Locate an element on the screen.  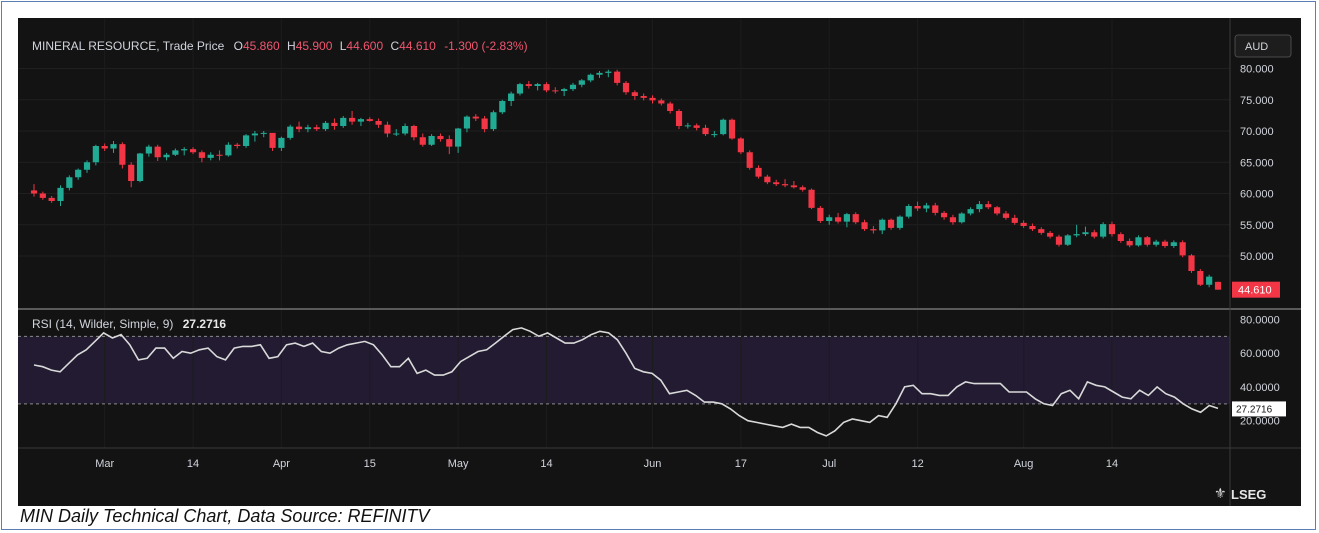
lseg-logo: ⚜ LSEG is located at coordinates (1240, 493).